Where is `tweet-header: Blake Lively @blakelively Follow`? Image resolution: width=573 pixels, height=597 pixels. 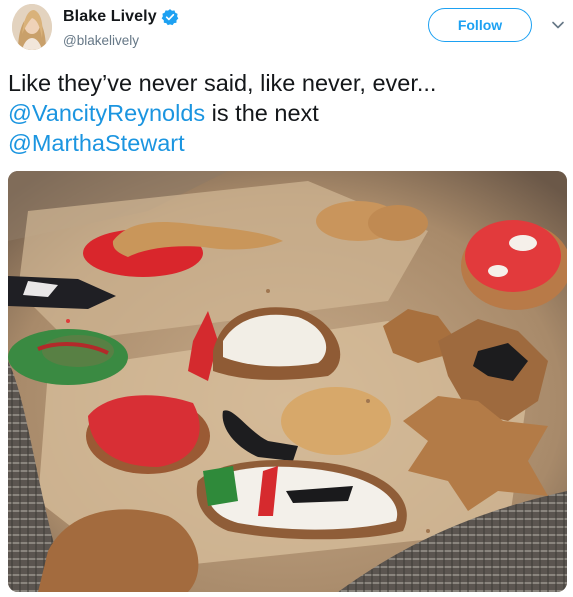 tweet-header: Blake Lively @blakelively Follow is located at coordinates (286, 30).